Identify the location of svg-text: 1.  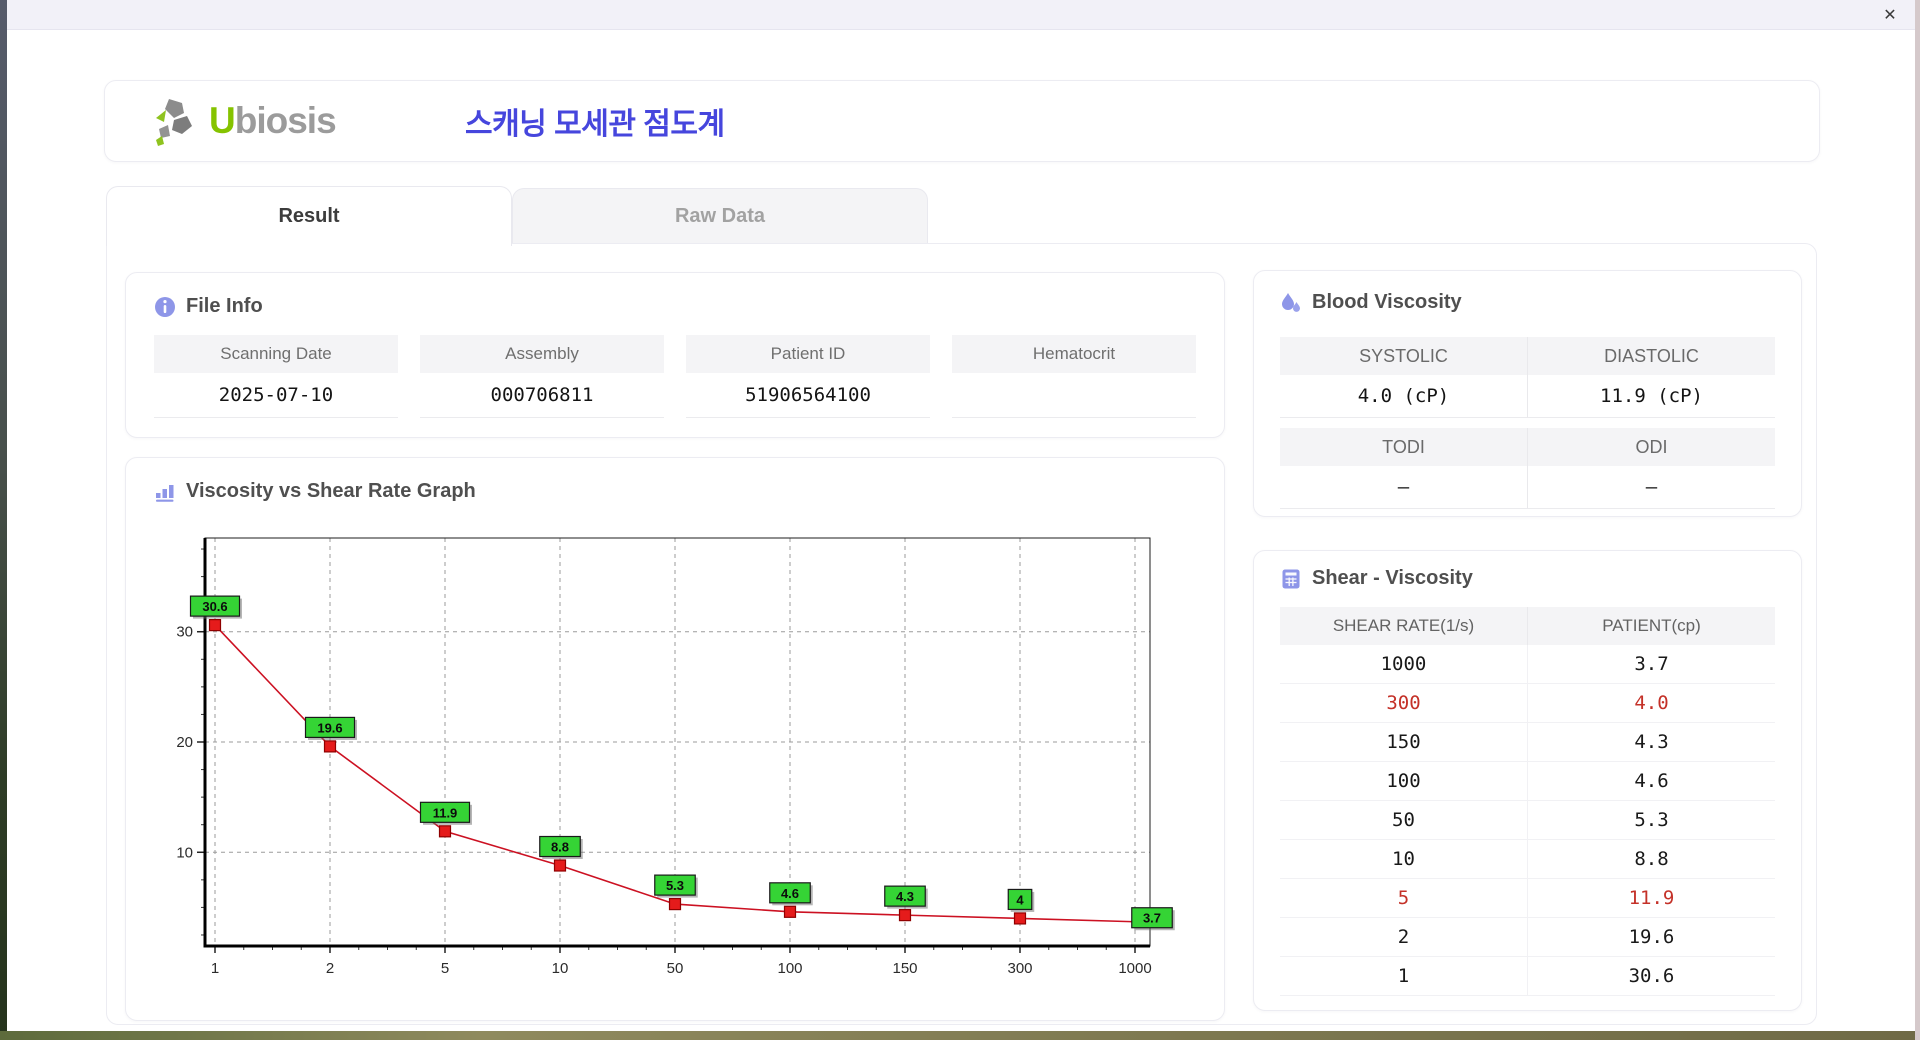
(215, 968).